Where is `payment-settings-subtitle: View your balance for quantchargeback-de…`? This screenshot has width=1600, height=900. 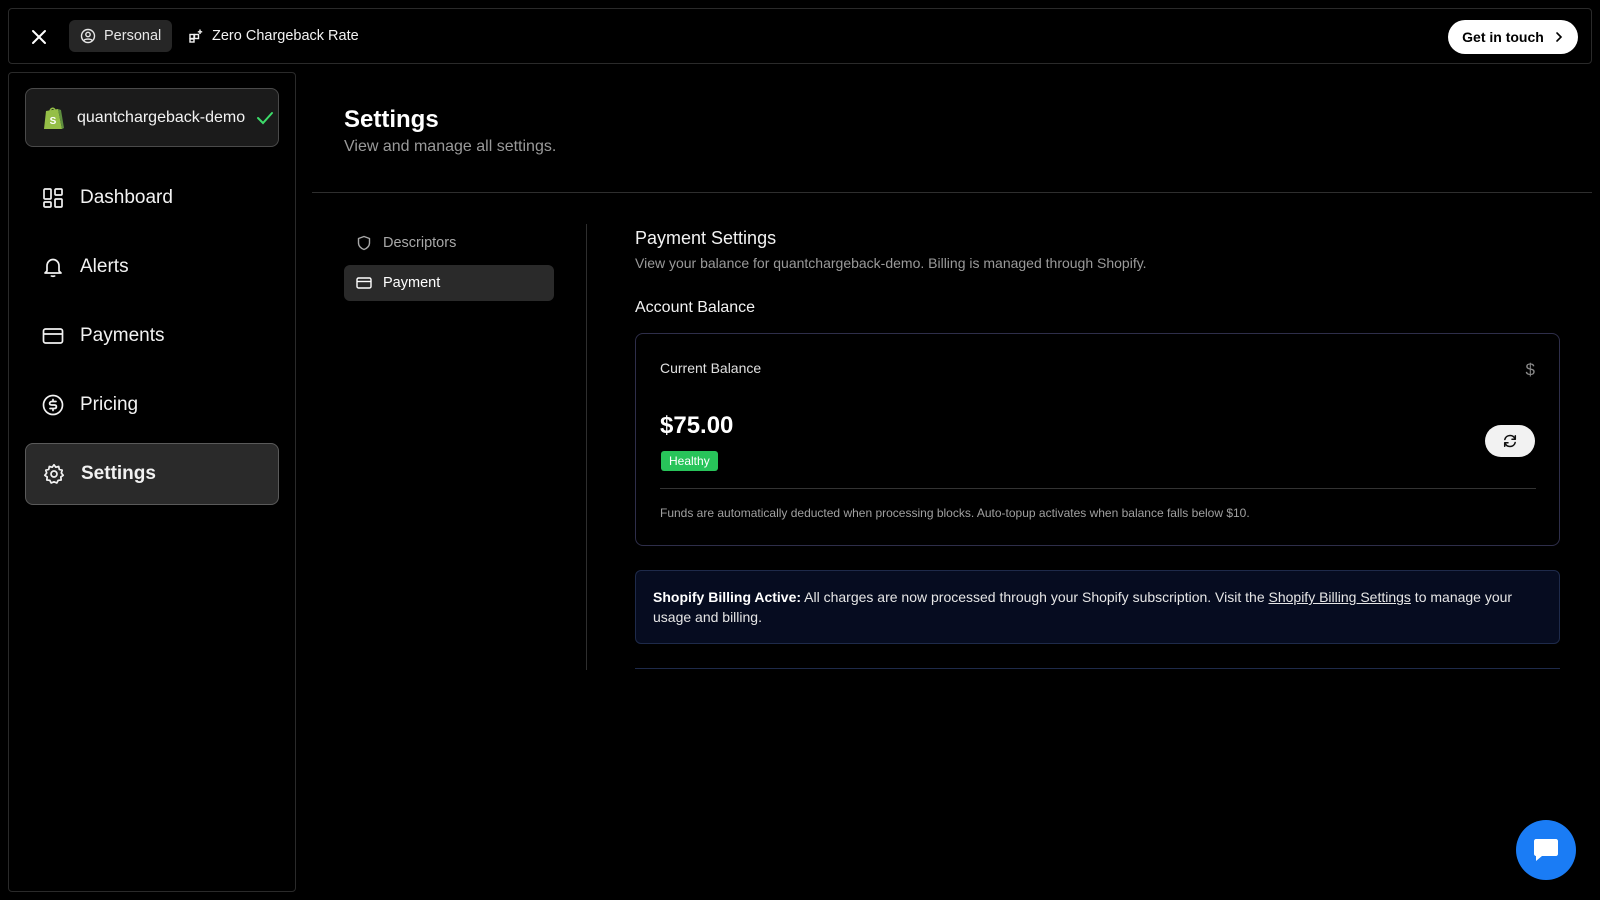
payment-settings-subtitle: View your balance for quantchargeback-de… is located at coordinates (891, 263).